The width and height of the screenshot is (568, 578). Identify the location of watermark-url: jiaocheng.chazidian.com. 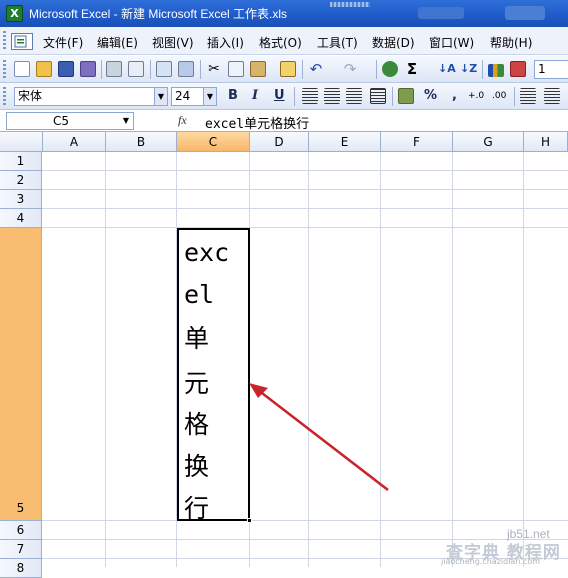
(491, 561).